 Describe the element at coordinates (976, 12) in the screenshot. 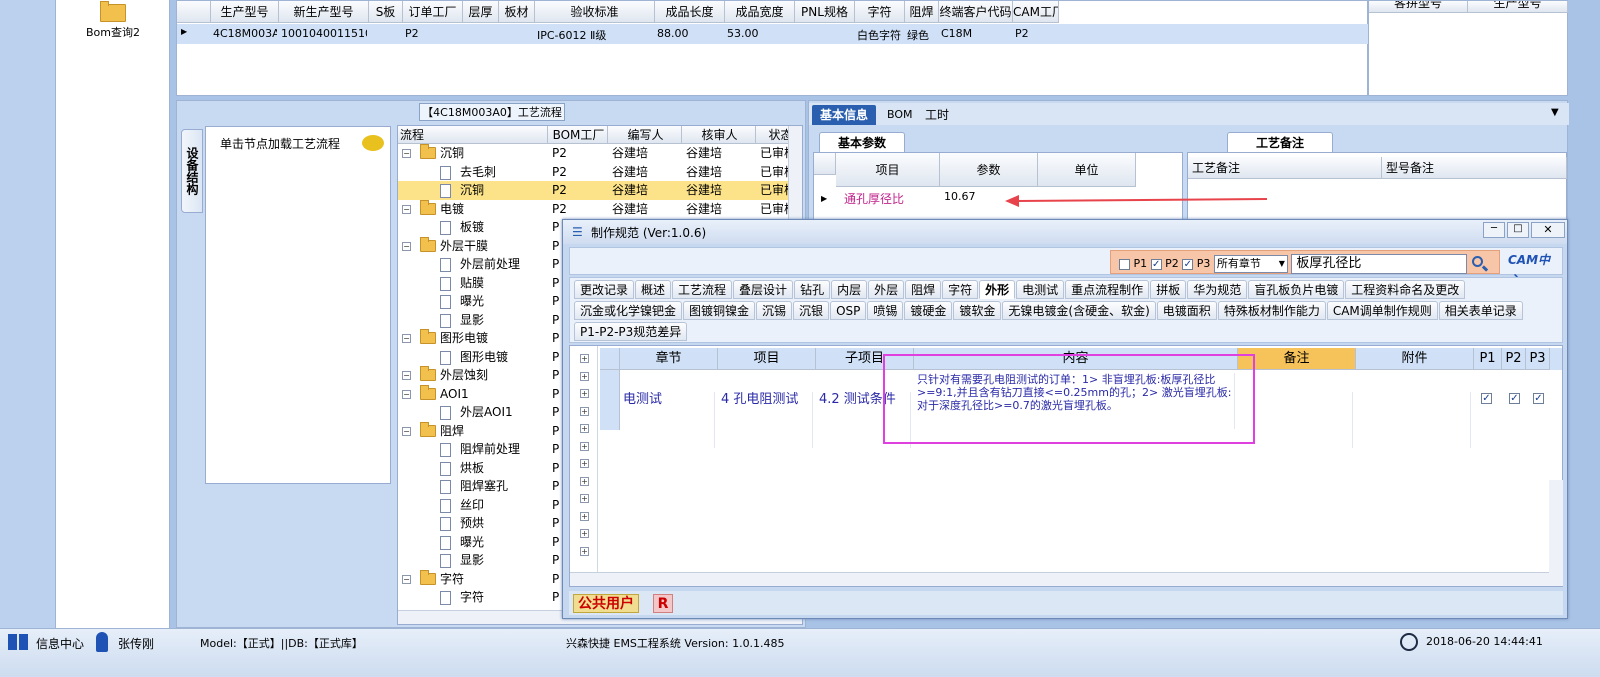

I see `col-header-top-12: 终端客户代码` at that location.